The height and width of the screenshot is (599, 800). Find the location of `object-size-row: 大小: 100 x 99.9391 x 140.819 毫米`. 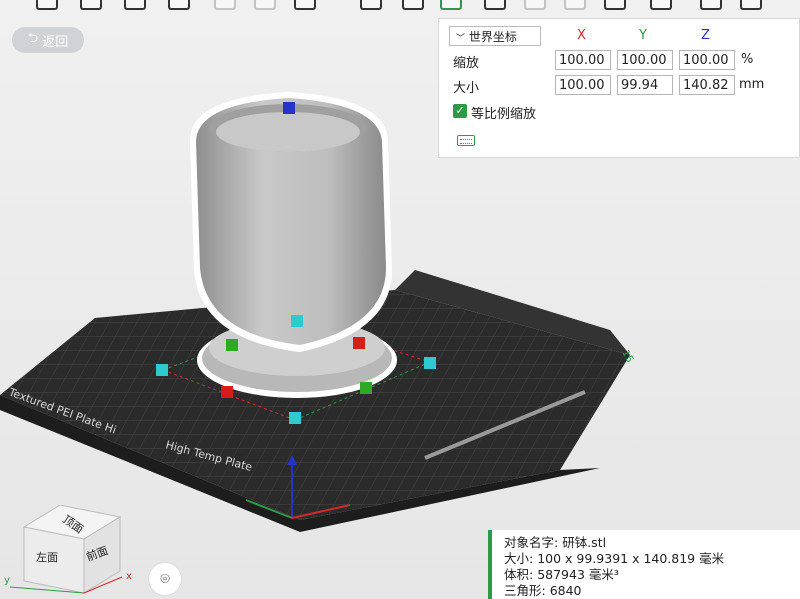

object-size-row: 大小: 100 x 99.9391 x 140.819 毫米 is located at coordinates (652, 559).